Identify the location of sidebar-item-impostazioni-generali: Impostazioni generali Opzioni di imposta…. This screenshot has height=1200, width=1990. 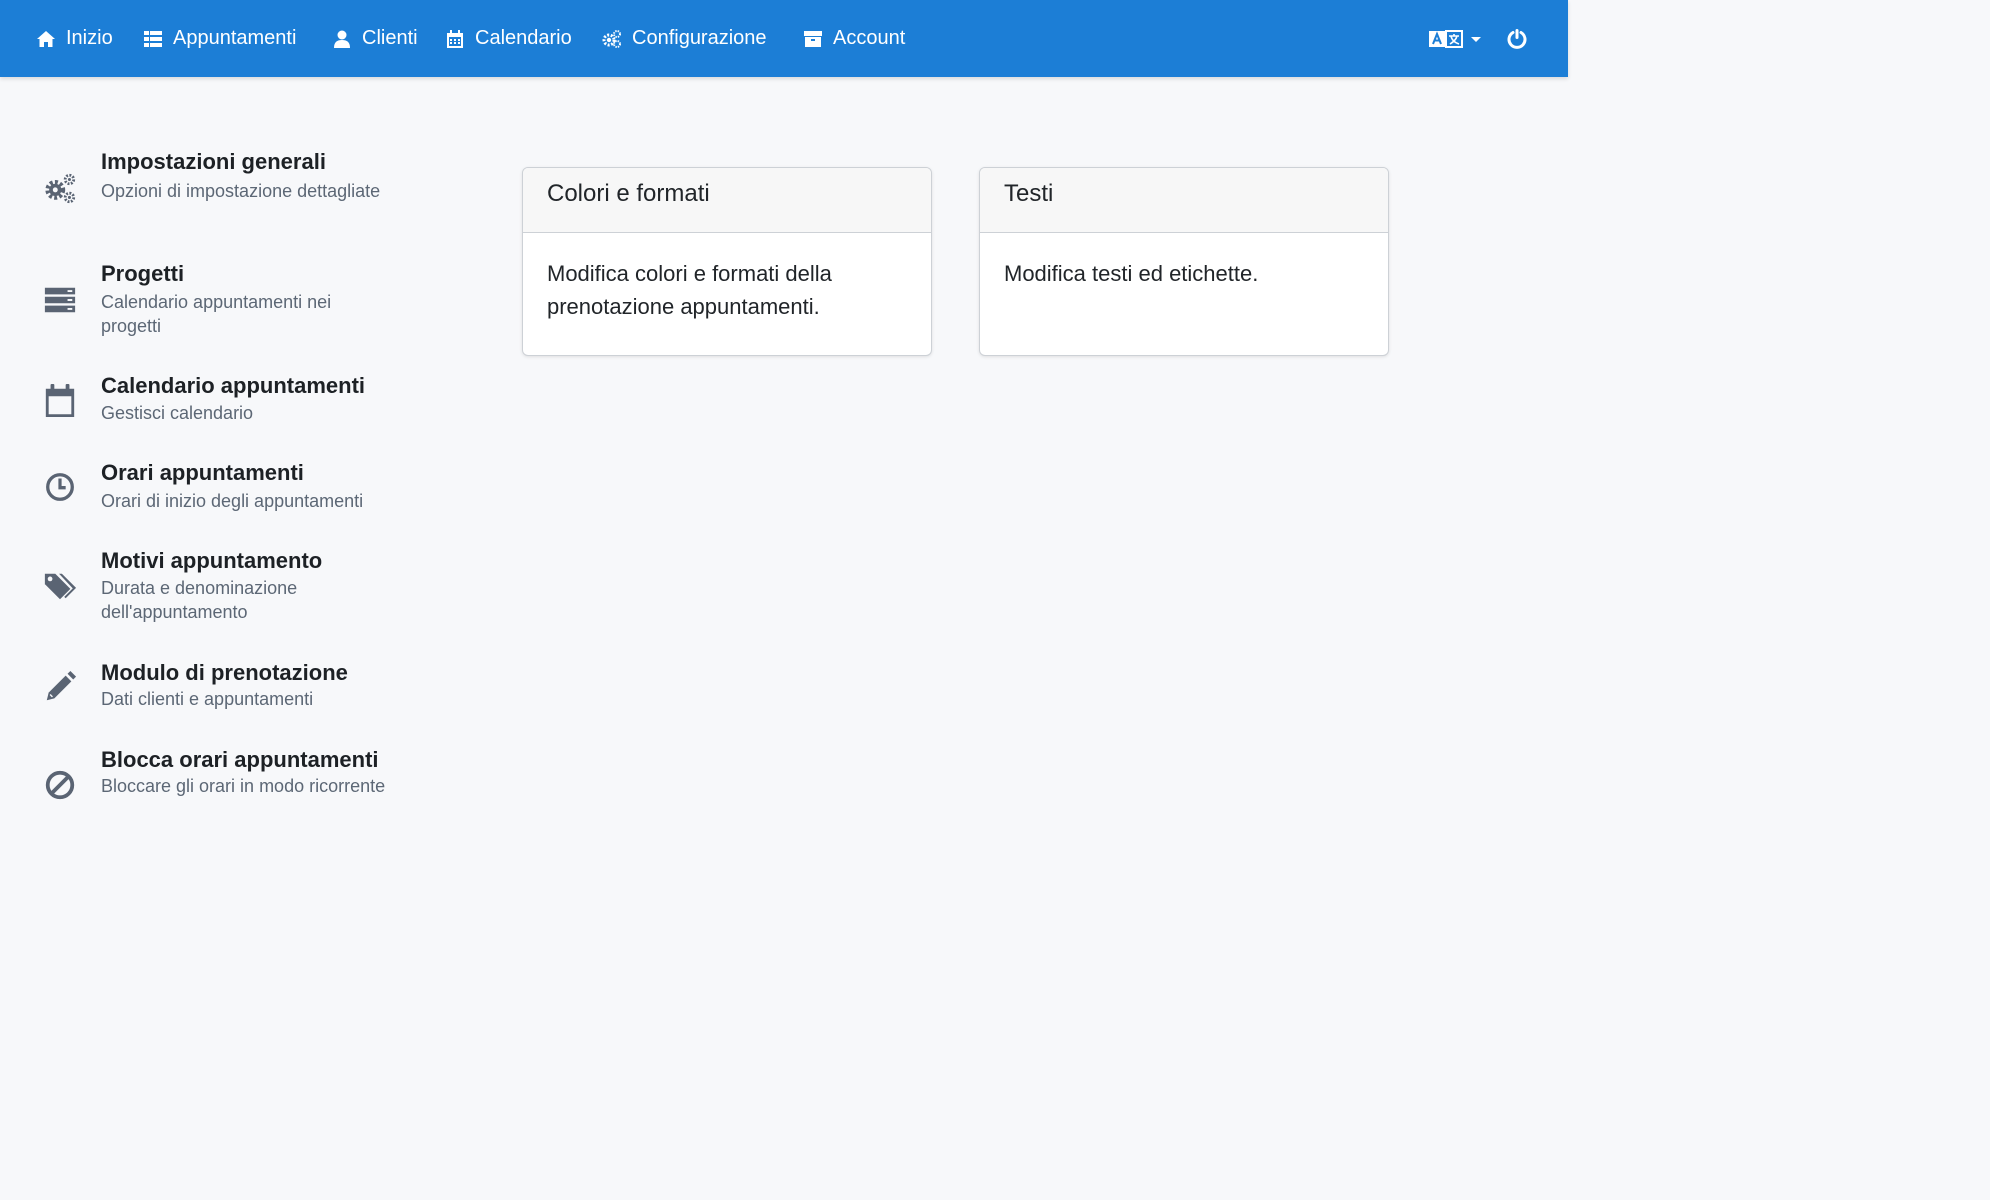
(210, 188).